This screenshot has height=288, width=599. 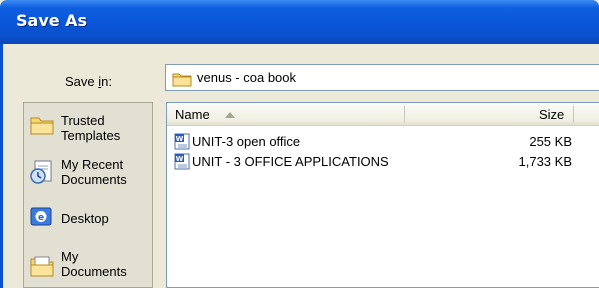 I want to click on file-size: 1,733 KB, so click(x=545, y=161).